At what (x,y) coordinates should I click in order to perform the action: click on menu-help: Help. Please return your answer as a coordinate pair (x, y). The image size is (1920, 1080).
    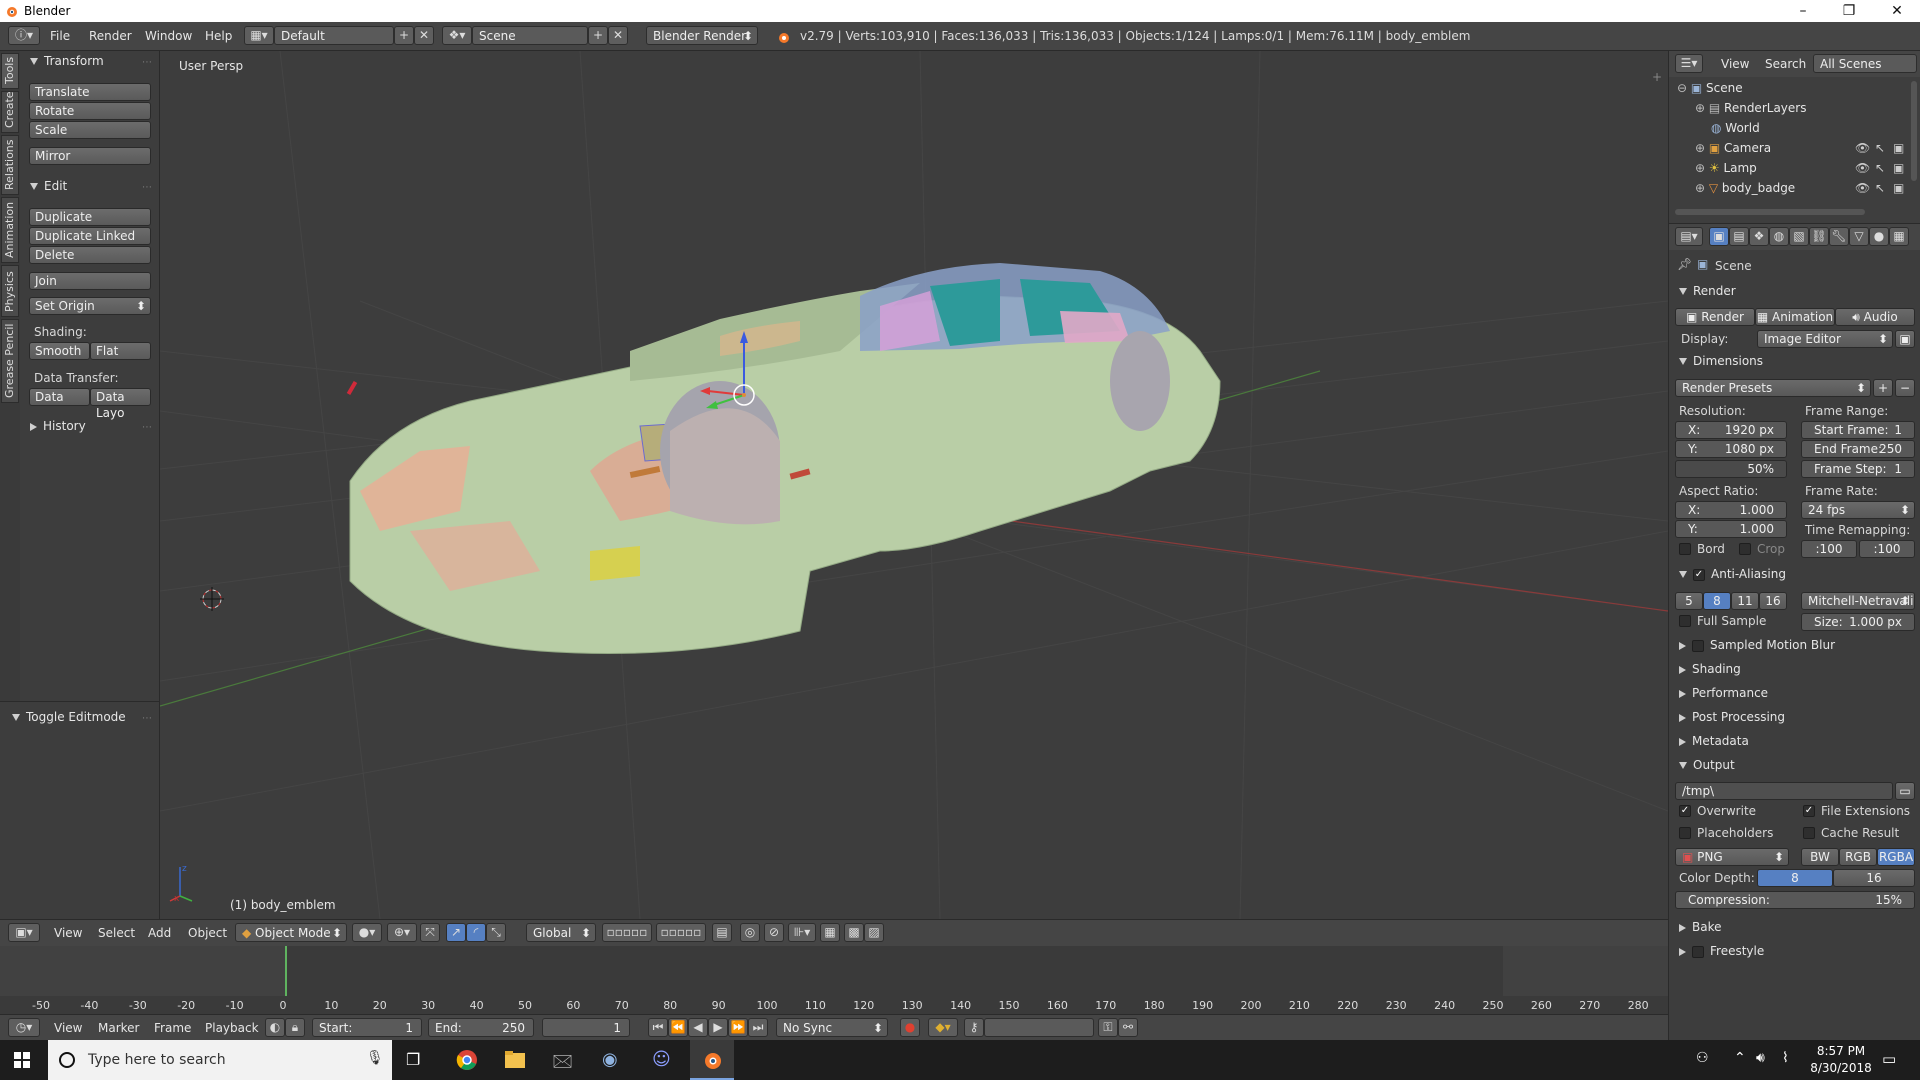
    Looking at the image, I should click on (218, 36).